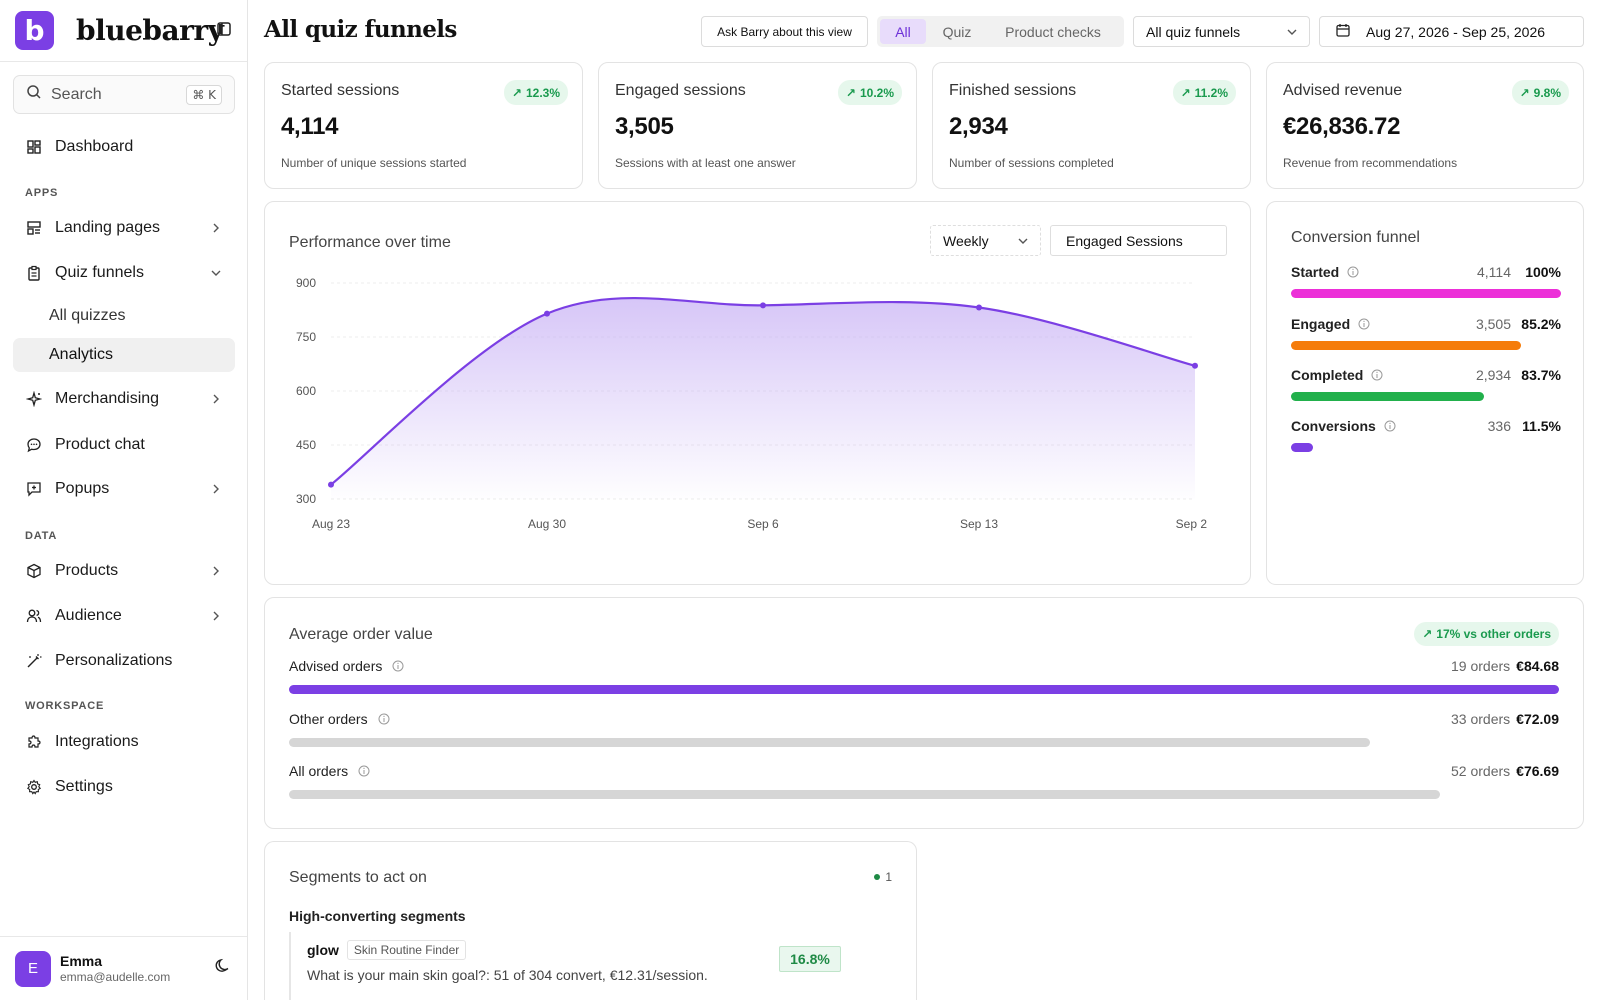 This screenshot has width=1600, height=1000. What do you see at coordinates (1292, 32) in the screenshot?
I see `chevron-down-icon` at bounding box center [1292, 32].